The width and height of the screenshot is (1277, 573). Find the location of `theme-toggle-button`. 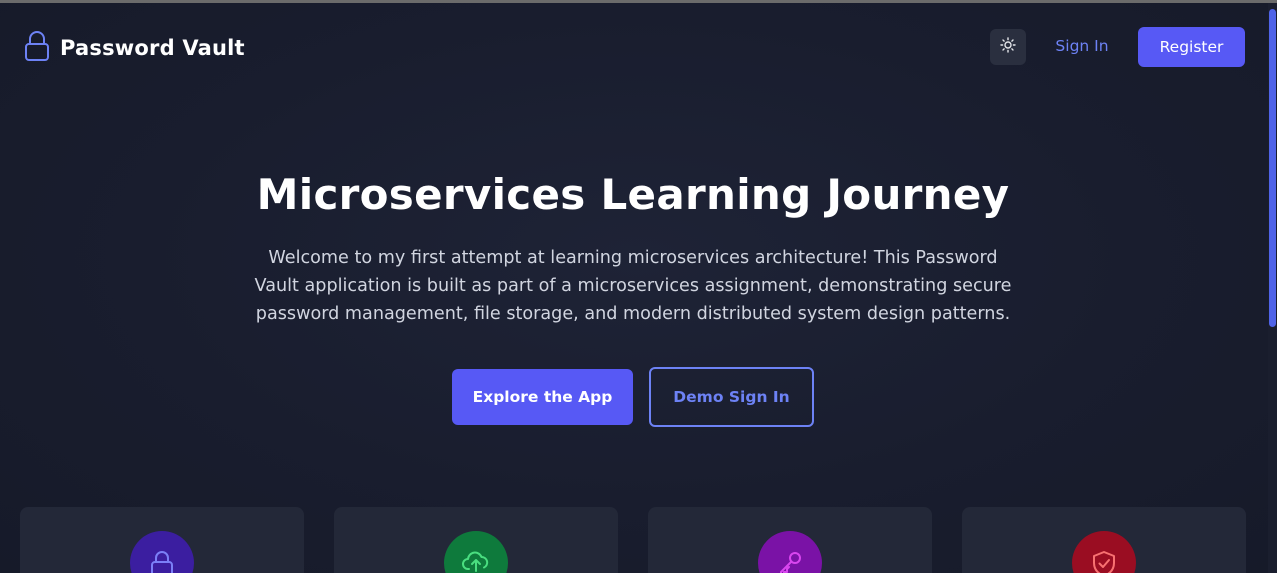

theme-toggle-button is located at coordinates (1008, 47).